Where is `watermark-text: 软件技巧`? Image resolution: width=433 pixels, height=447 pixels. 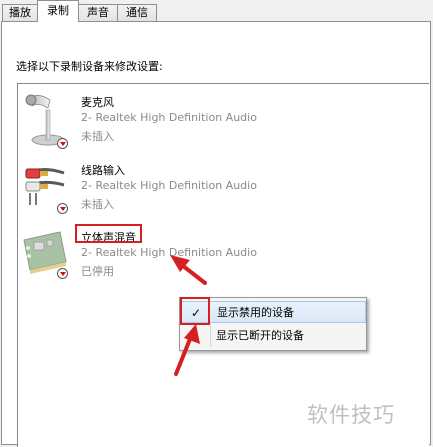
watermark-text: 软件技巧 is located at coordinates (351, 415).